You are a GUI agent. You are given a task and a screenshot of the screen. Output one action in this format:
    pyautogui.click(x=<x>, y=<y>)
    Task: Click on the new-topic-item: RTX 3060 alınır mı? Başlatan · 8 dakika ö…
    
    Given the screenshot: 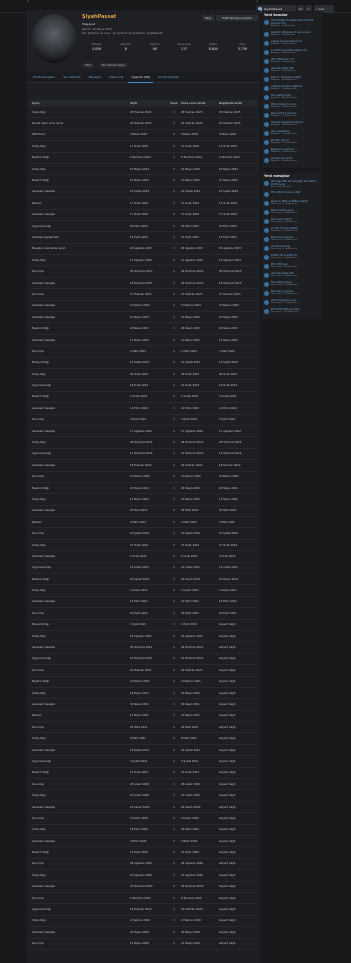 What is the action you would take?
    pyautogui.click(x=292, y=61)
    